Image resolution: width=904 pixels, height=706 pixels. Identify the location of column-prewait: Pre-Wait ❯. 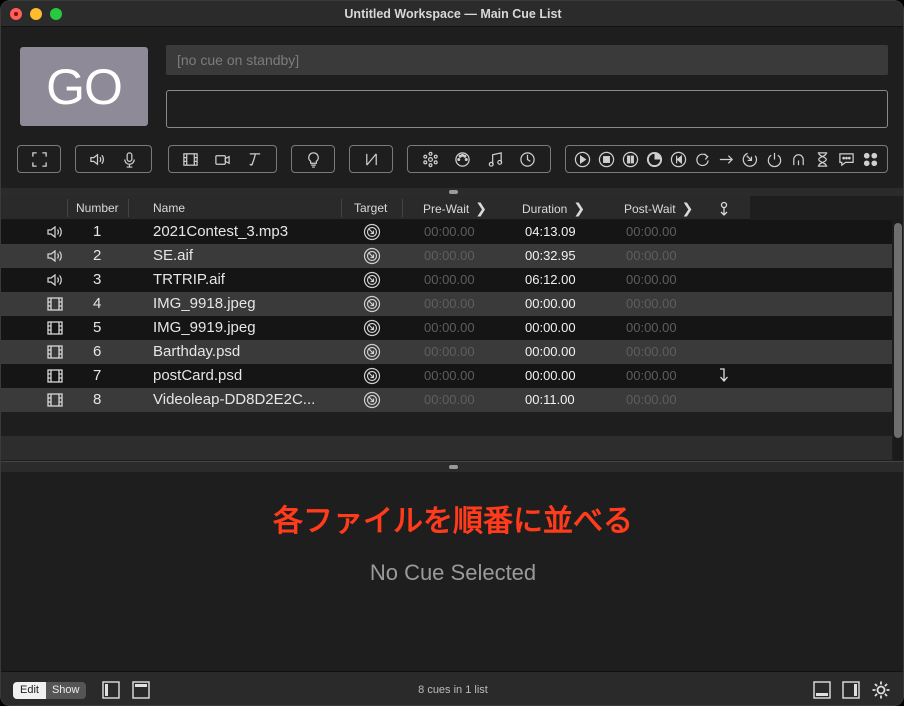
(455, 208).